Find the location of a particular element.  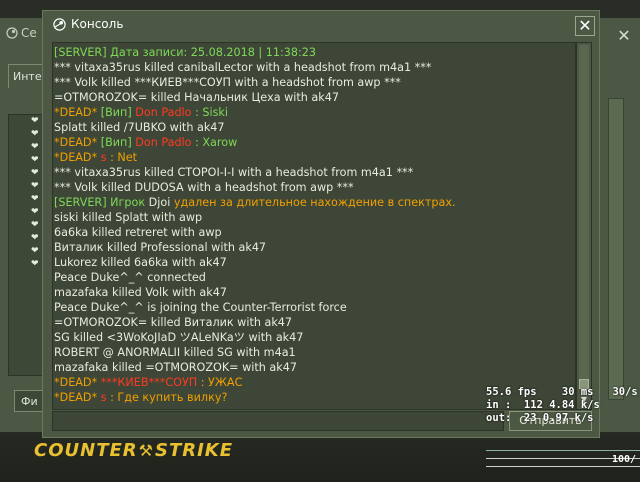

net-ms: 30 ms is located at coordinates (577, 392).